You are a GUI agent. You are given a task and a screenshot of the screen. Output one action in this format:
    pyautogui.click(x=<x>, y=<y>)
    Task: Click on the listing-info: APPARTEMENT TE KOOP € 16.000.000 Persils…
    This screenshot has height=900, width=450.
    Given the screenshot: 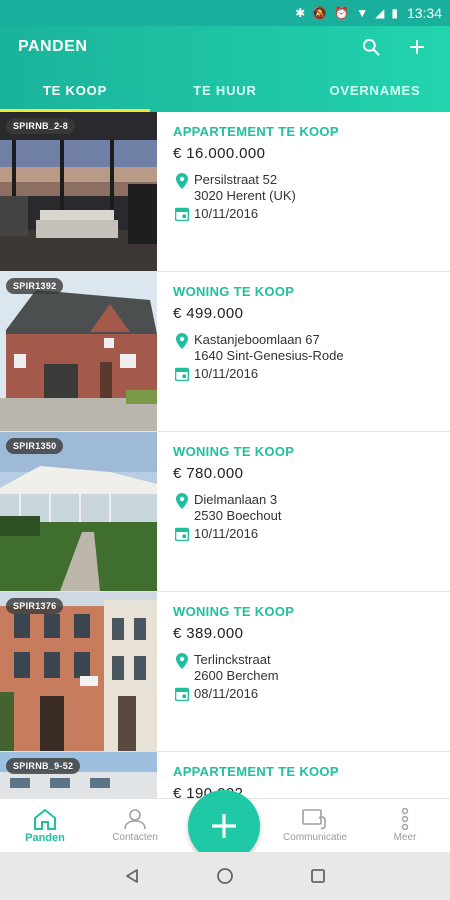 What is the action you would take?
    pyautogui.click(x=303, y=191)
    